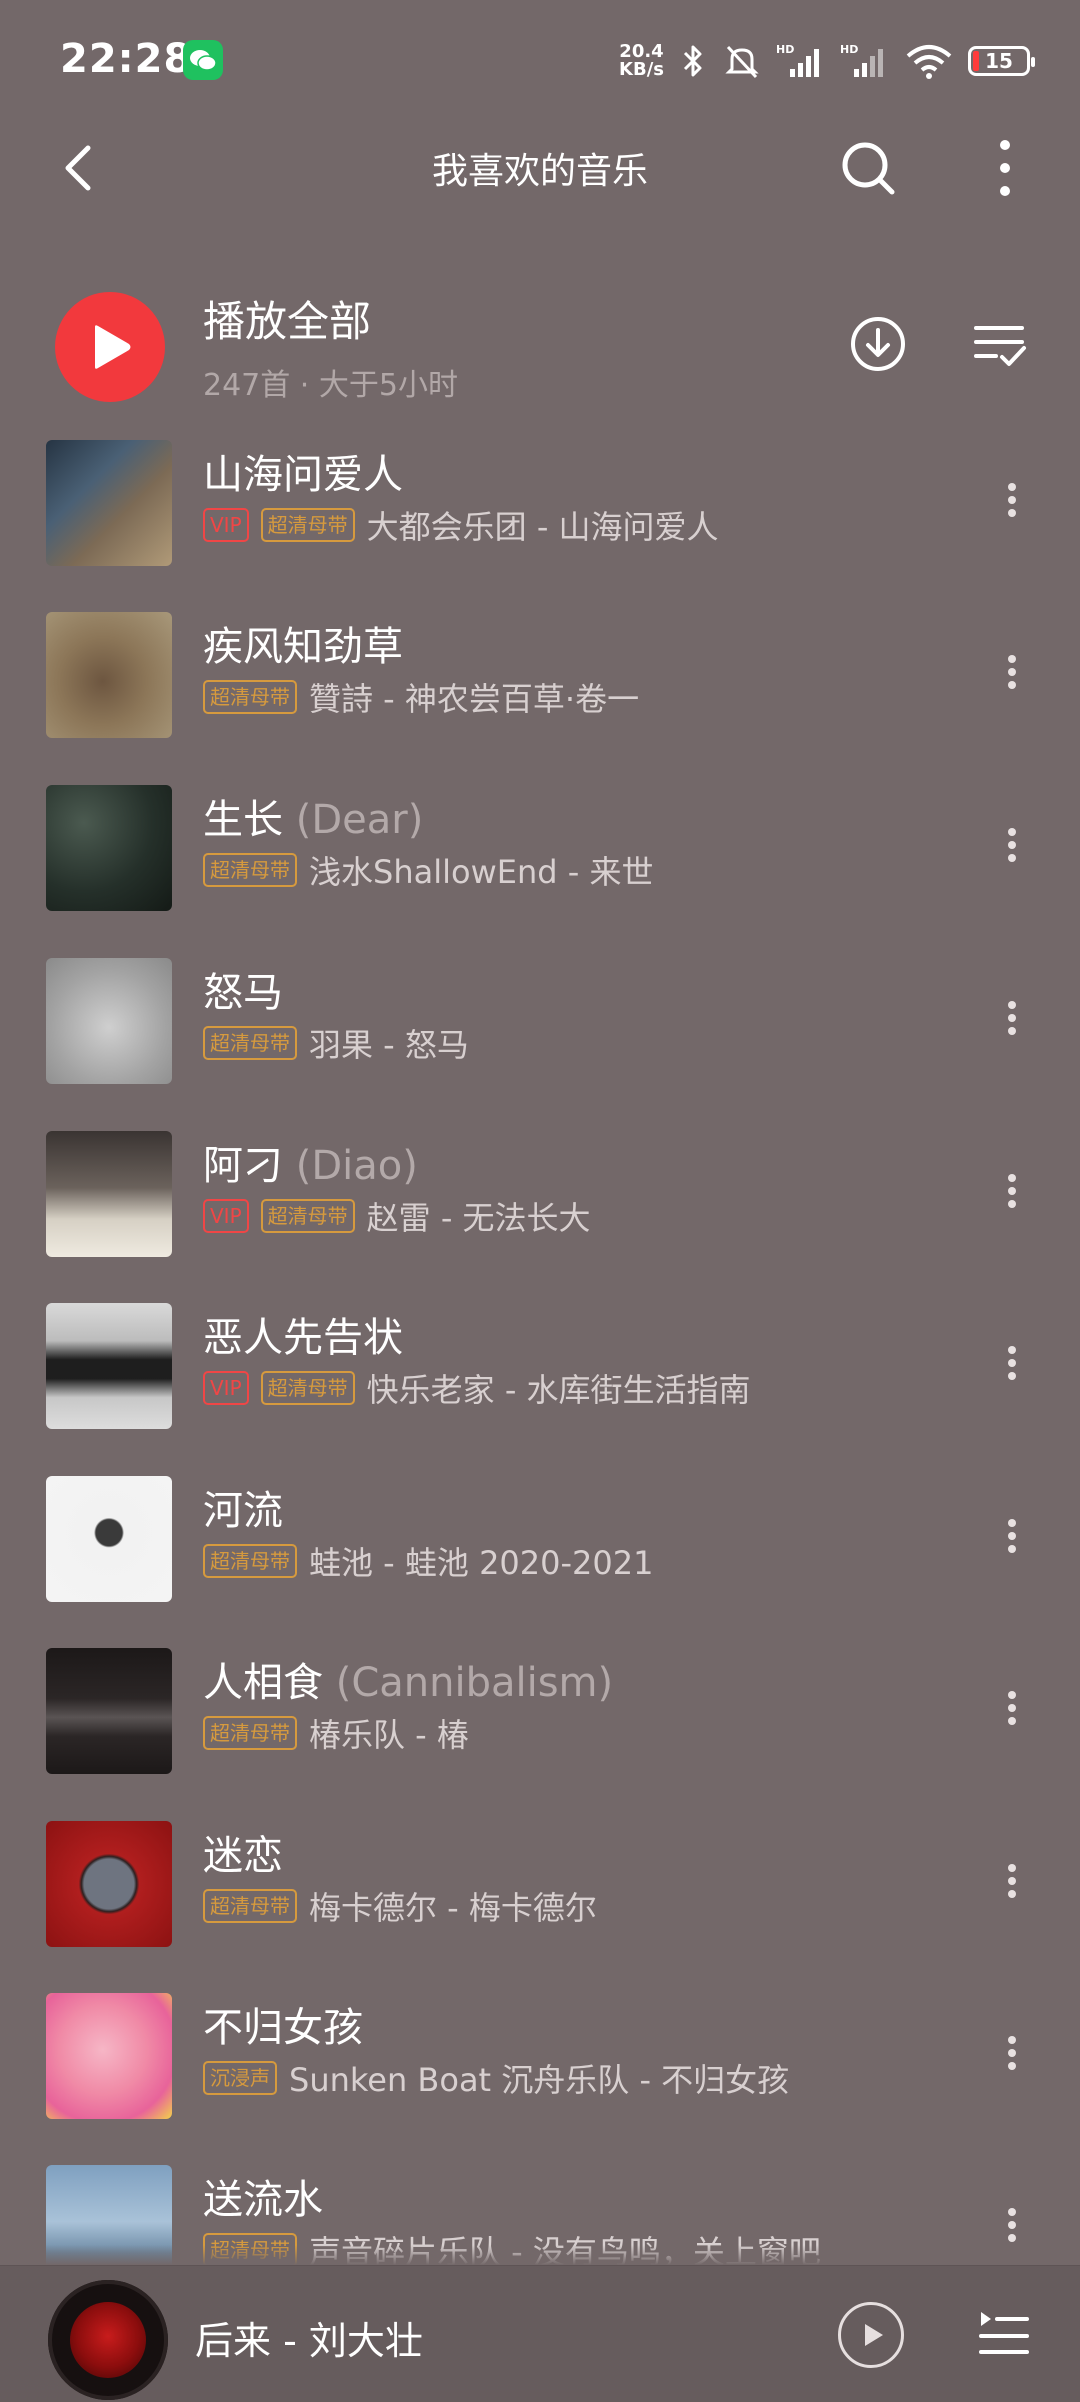 The image size is (1080, 2402). I want to click on song-title: 阿刁 (Diao), so click(310, 1166).